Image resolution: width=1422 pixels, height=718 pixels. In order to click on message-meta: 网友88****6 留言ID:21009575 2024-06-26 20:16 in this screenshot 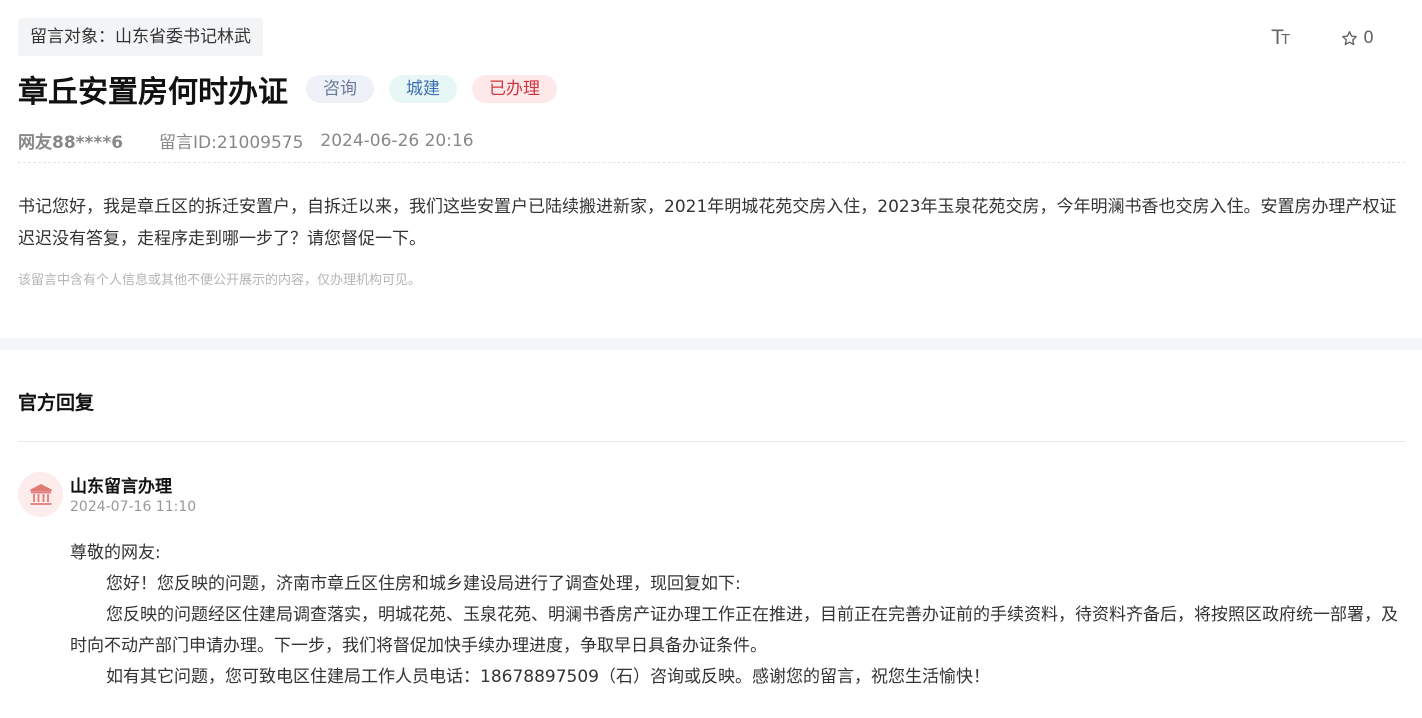, I will do `click(246, 141)`.